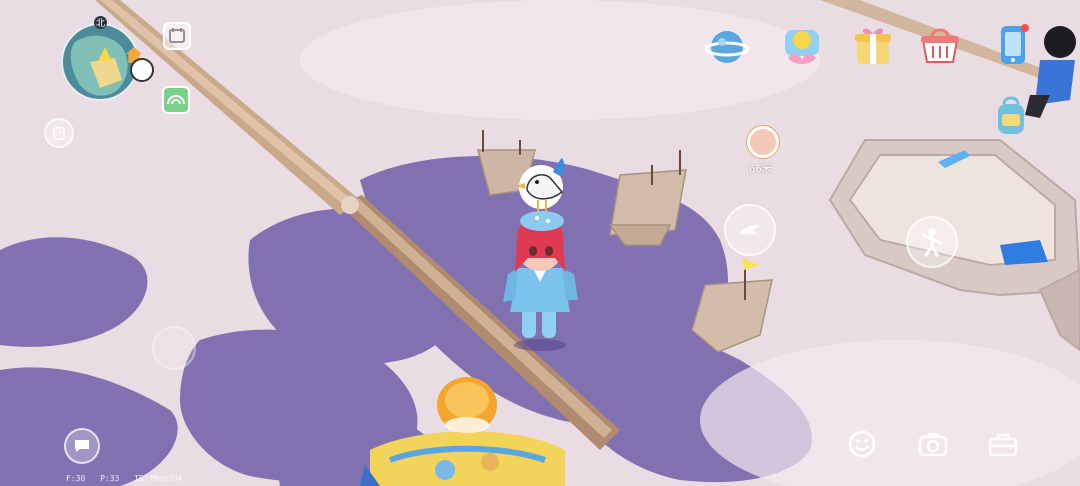 The width and height of the screenshot is (1080, 486). Describe the element at coordinates (467, 405) in the screenshot. I see `bucket` at that location.